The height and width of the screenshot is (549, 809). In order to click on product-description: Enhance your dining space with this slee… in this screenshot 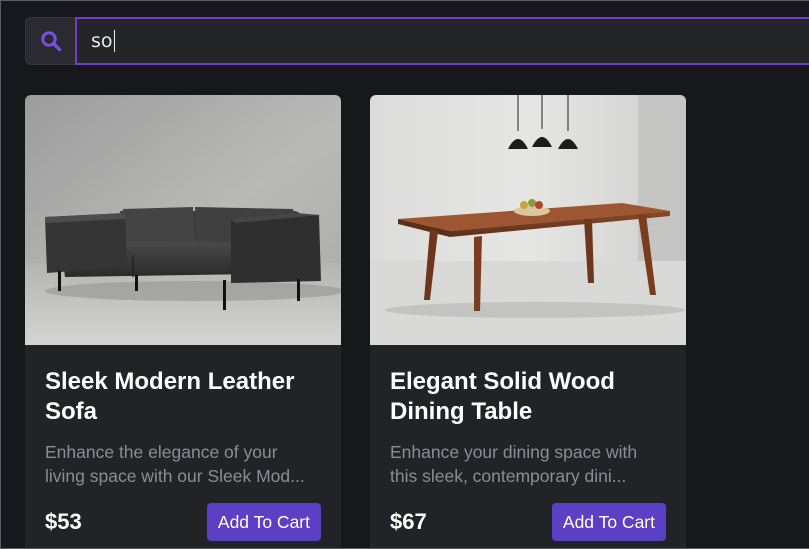, I will do `click(514, 464)`.